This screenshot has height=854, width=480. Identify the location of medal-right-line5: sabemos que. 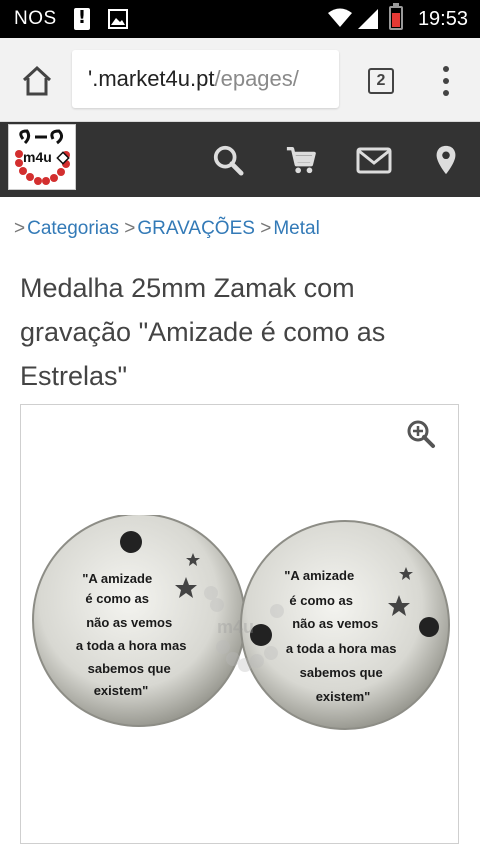
(341, 672).